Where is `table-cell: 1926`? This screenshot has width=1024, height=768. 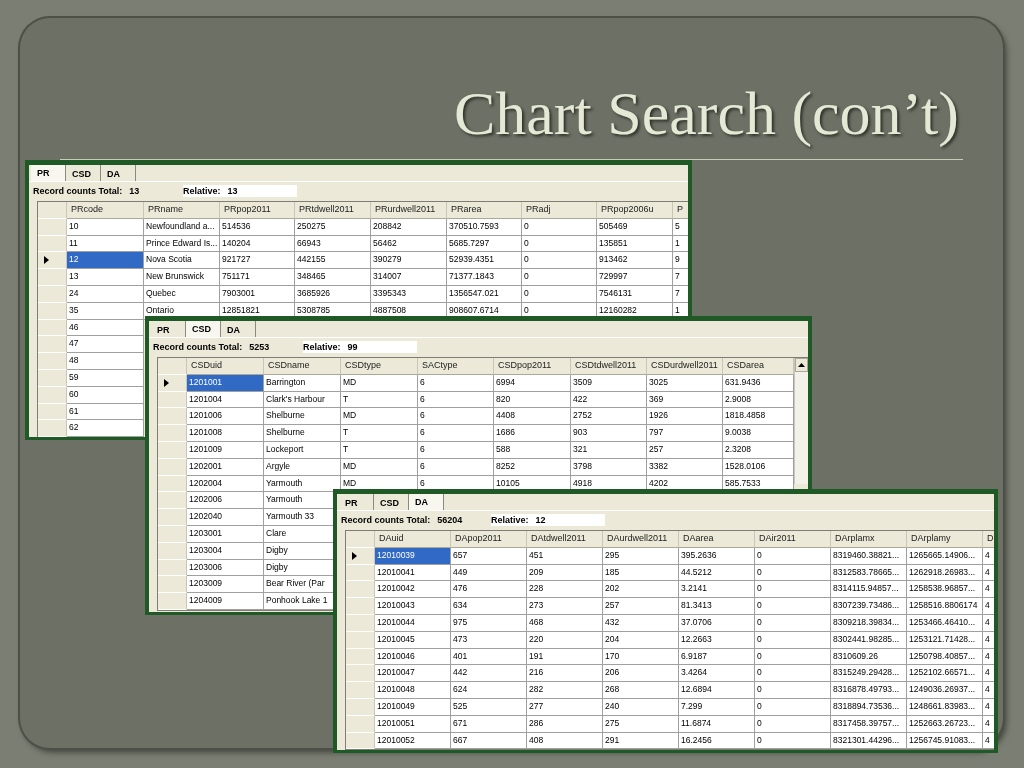
table-cell: 1926 is located at coordinates (685, 417).